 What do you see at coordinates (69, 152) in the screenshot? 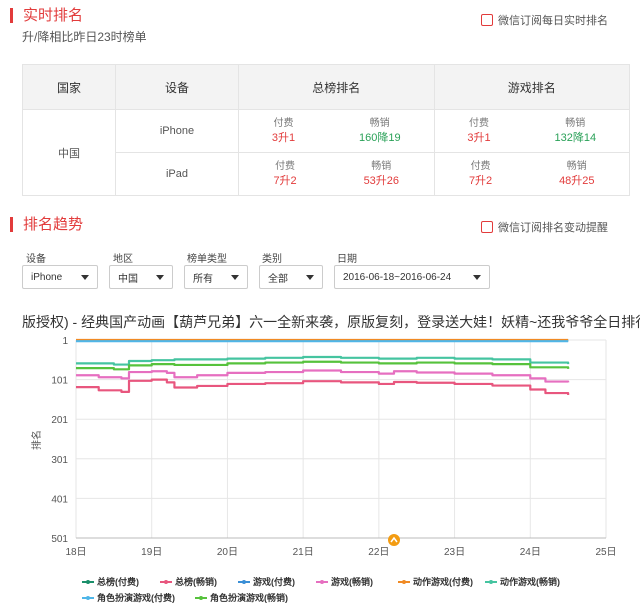
I see `country-cell: 中国` at bounding box center [69, 152].